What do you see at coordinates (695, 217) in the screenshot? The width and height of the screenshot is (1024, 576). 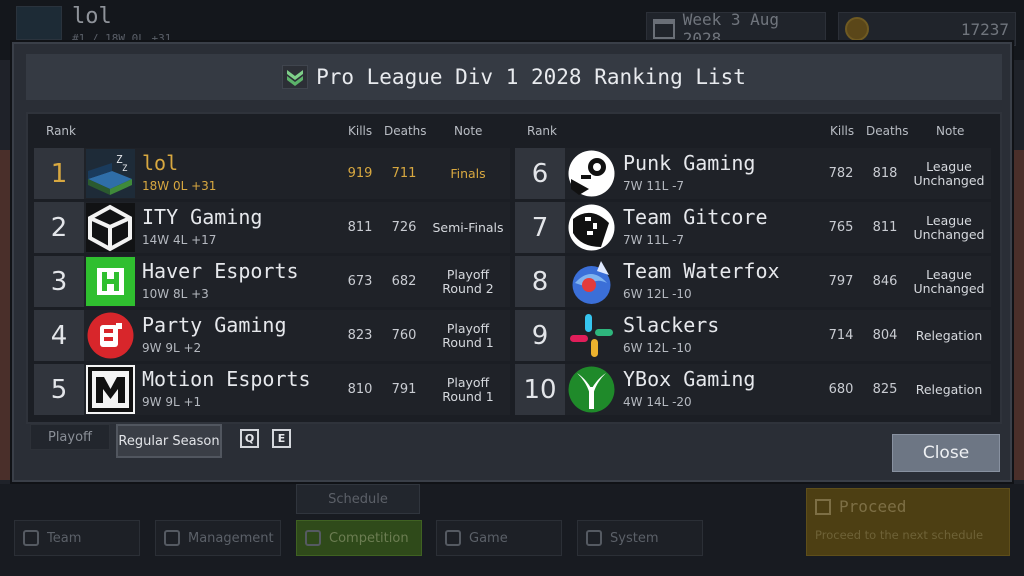 I see `team-name: Team Gitcore` at bounding box center [695, 217].